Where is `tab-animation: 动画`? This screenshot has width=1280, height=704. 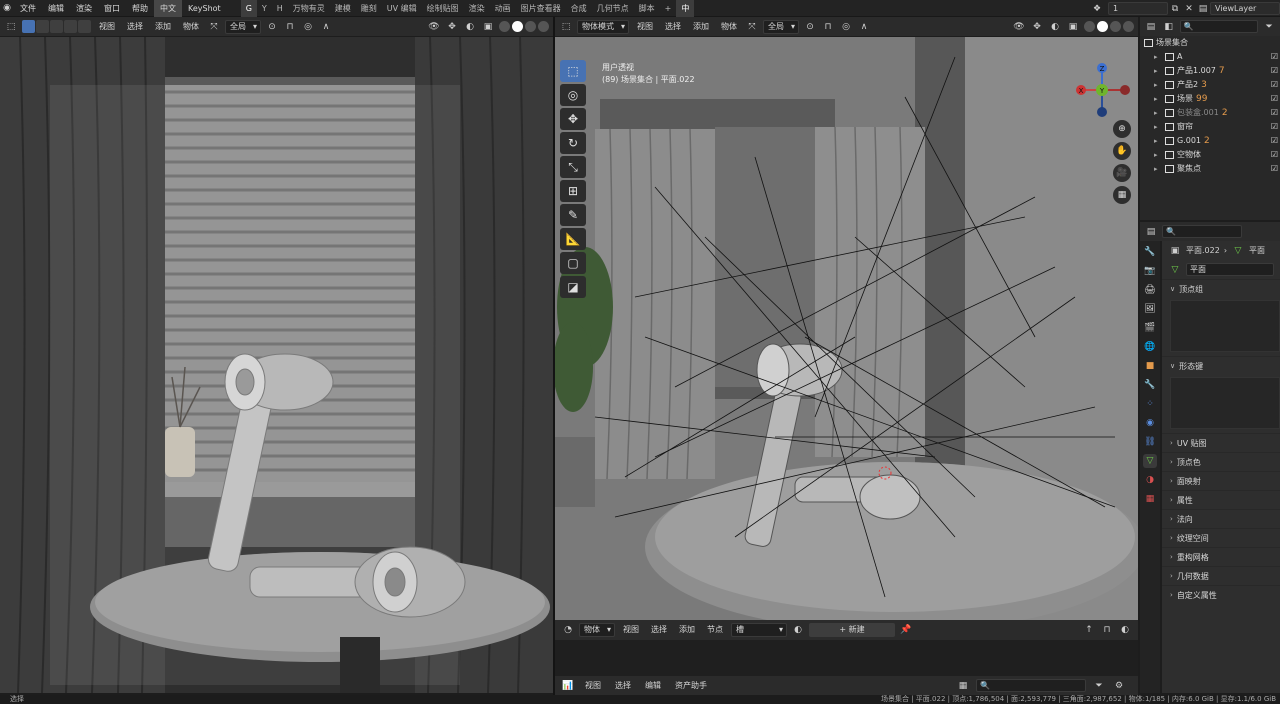
tab-animation: 动画 is located at coordinates (503, 8).